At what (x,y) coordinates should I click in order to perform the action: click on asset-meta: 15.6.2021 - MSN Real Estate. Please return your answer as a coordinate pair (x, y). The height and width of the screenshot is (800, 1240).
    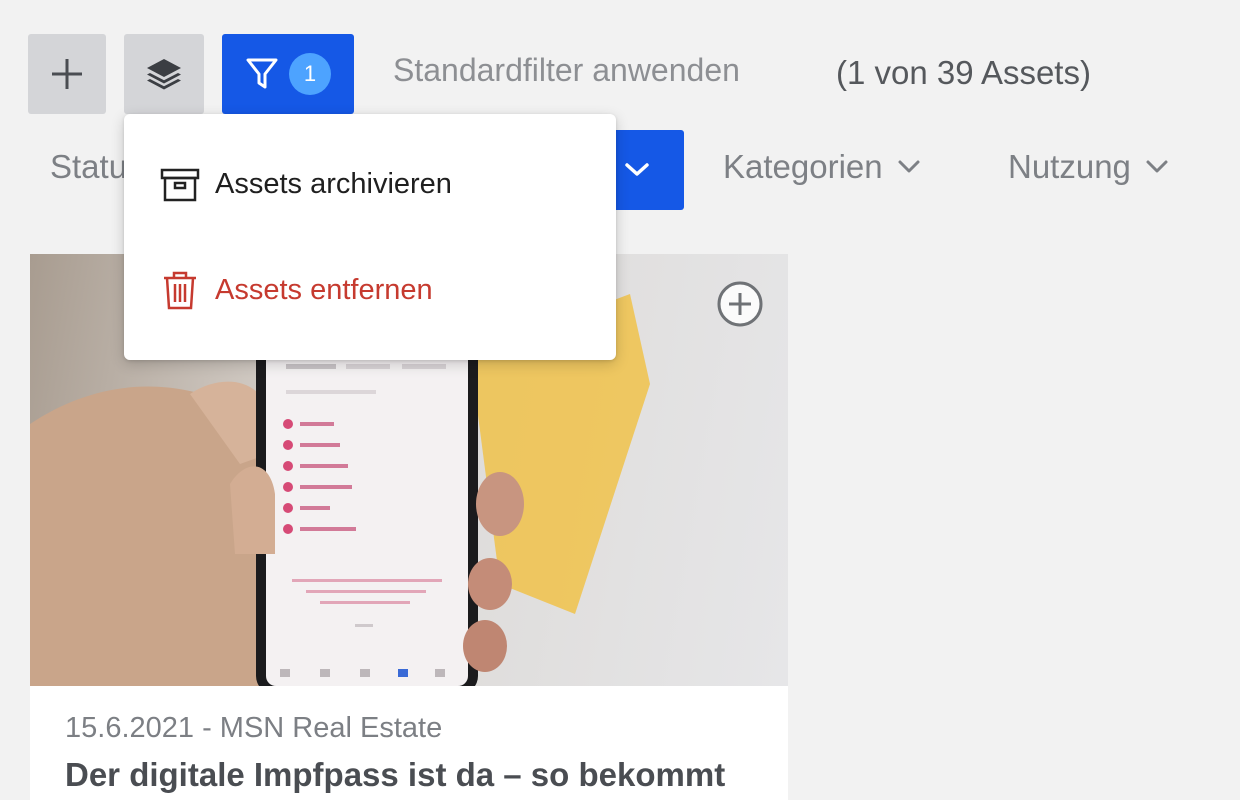
    Looking at the image, I should click on (254, 728).